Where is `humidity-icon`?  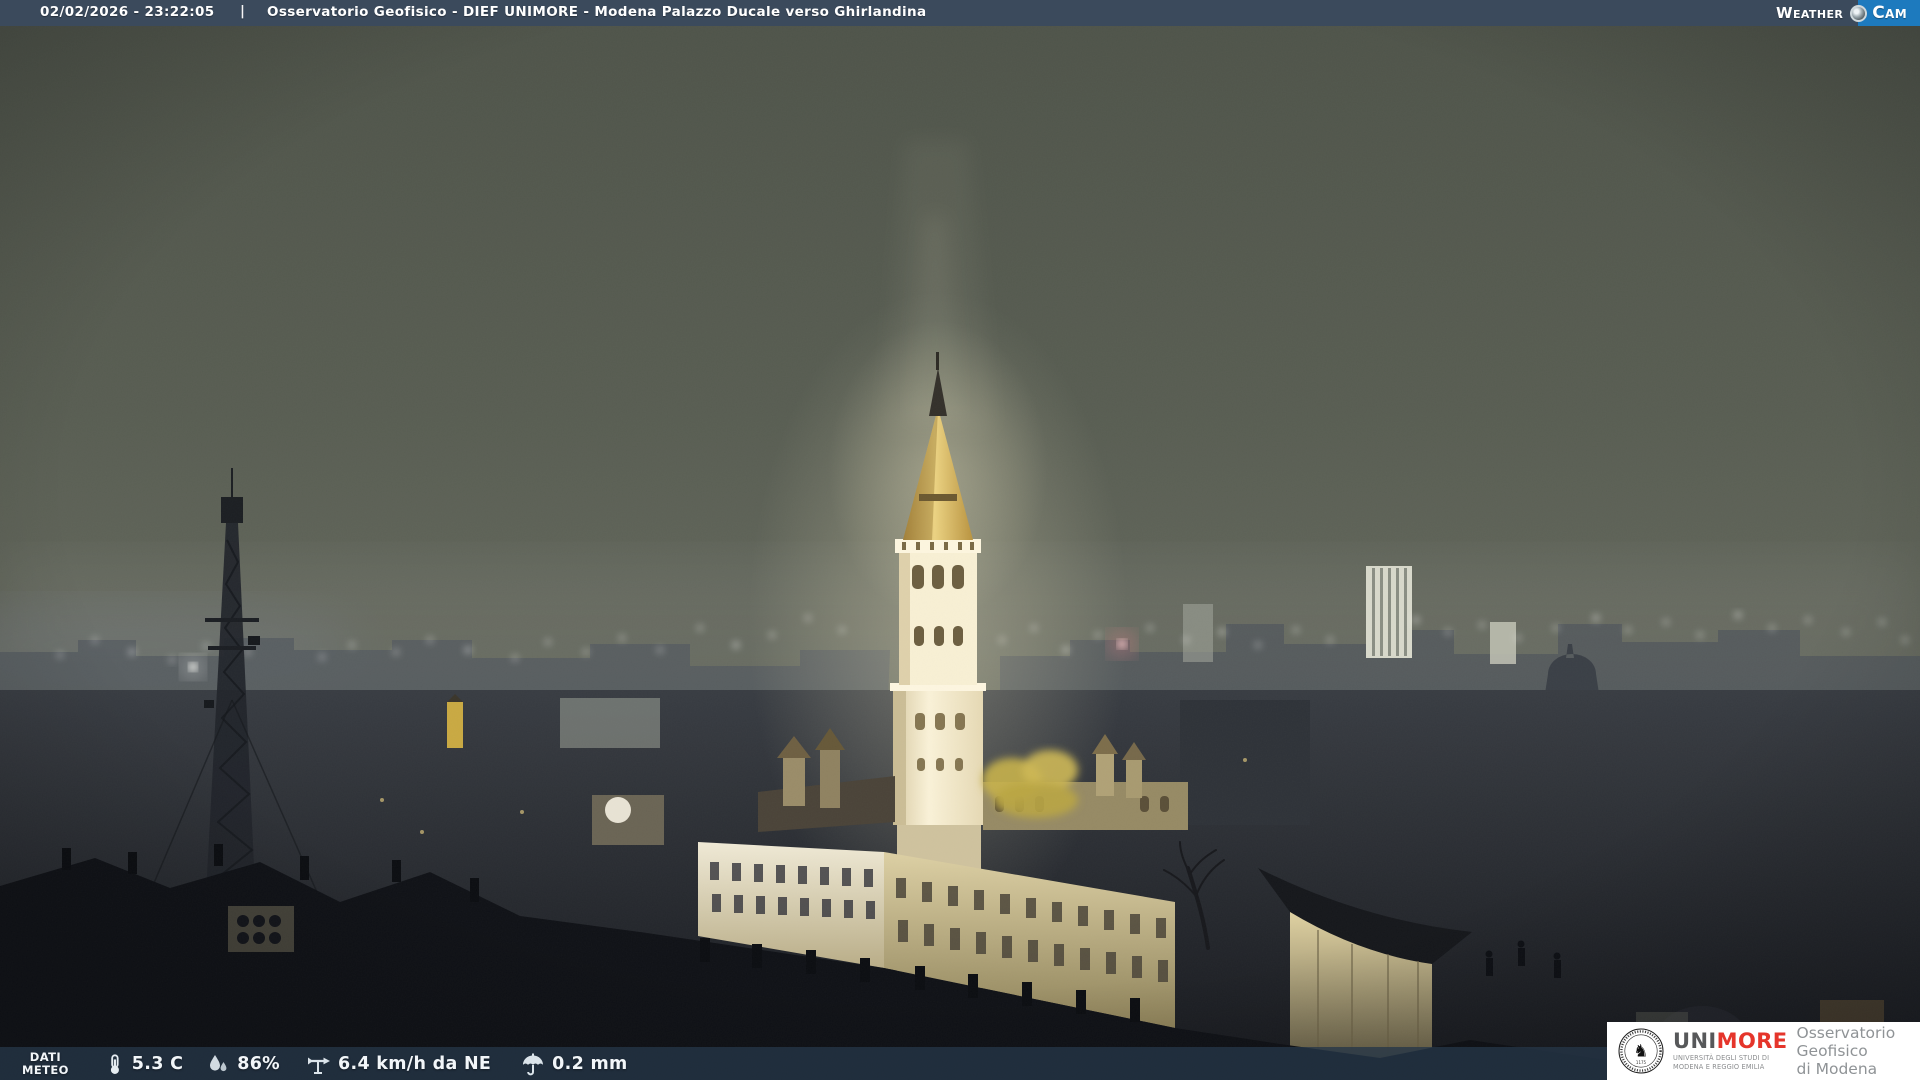
humidity-icon is located at coordinates (218, 1062).